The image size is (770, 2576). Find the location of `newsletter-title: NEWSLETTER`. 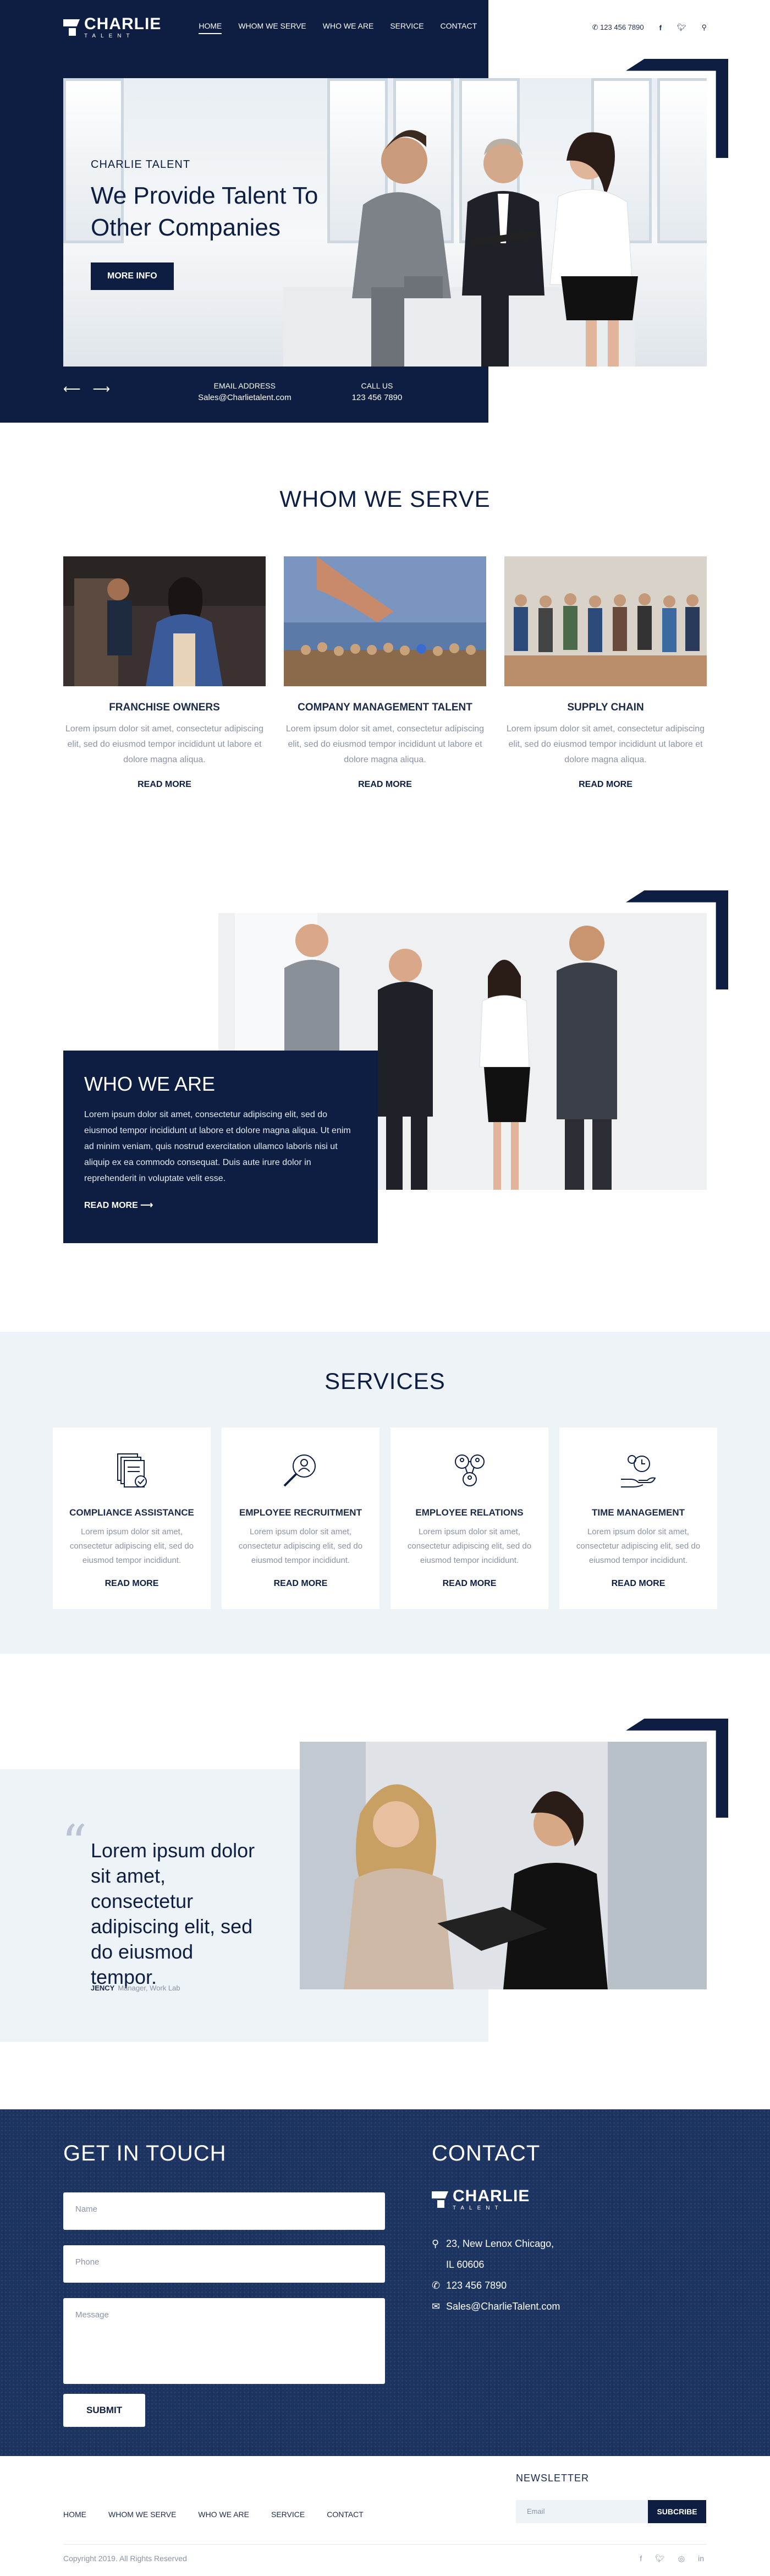

newsletter-title: NEWSLETTER is located at coordinates (553, 2478).